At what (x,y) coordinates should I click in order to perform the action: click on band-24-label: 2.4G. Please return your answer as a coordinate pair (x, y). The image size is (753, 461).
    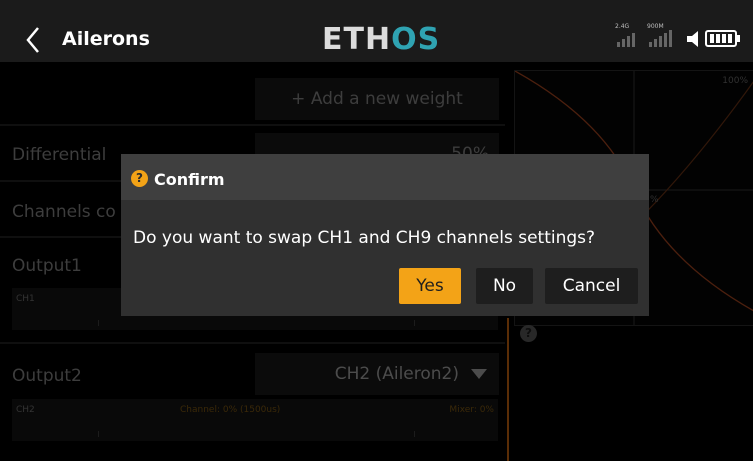
    Looking at the image, I should click on (622, 26).